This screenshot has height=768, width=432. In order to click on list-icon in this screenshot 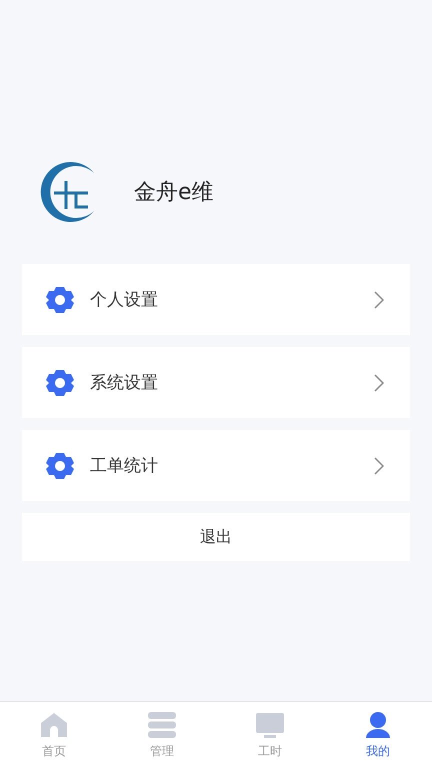, I will do `click(162, 724)`.